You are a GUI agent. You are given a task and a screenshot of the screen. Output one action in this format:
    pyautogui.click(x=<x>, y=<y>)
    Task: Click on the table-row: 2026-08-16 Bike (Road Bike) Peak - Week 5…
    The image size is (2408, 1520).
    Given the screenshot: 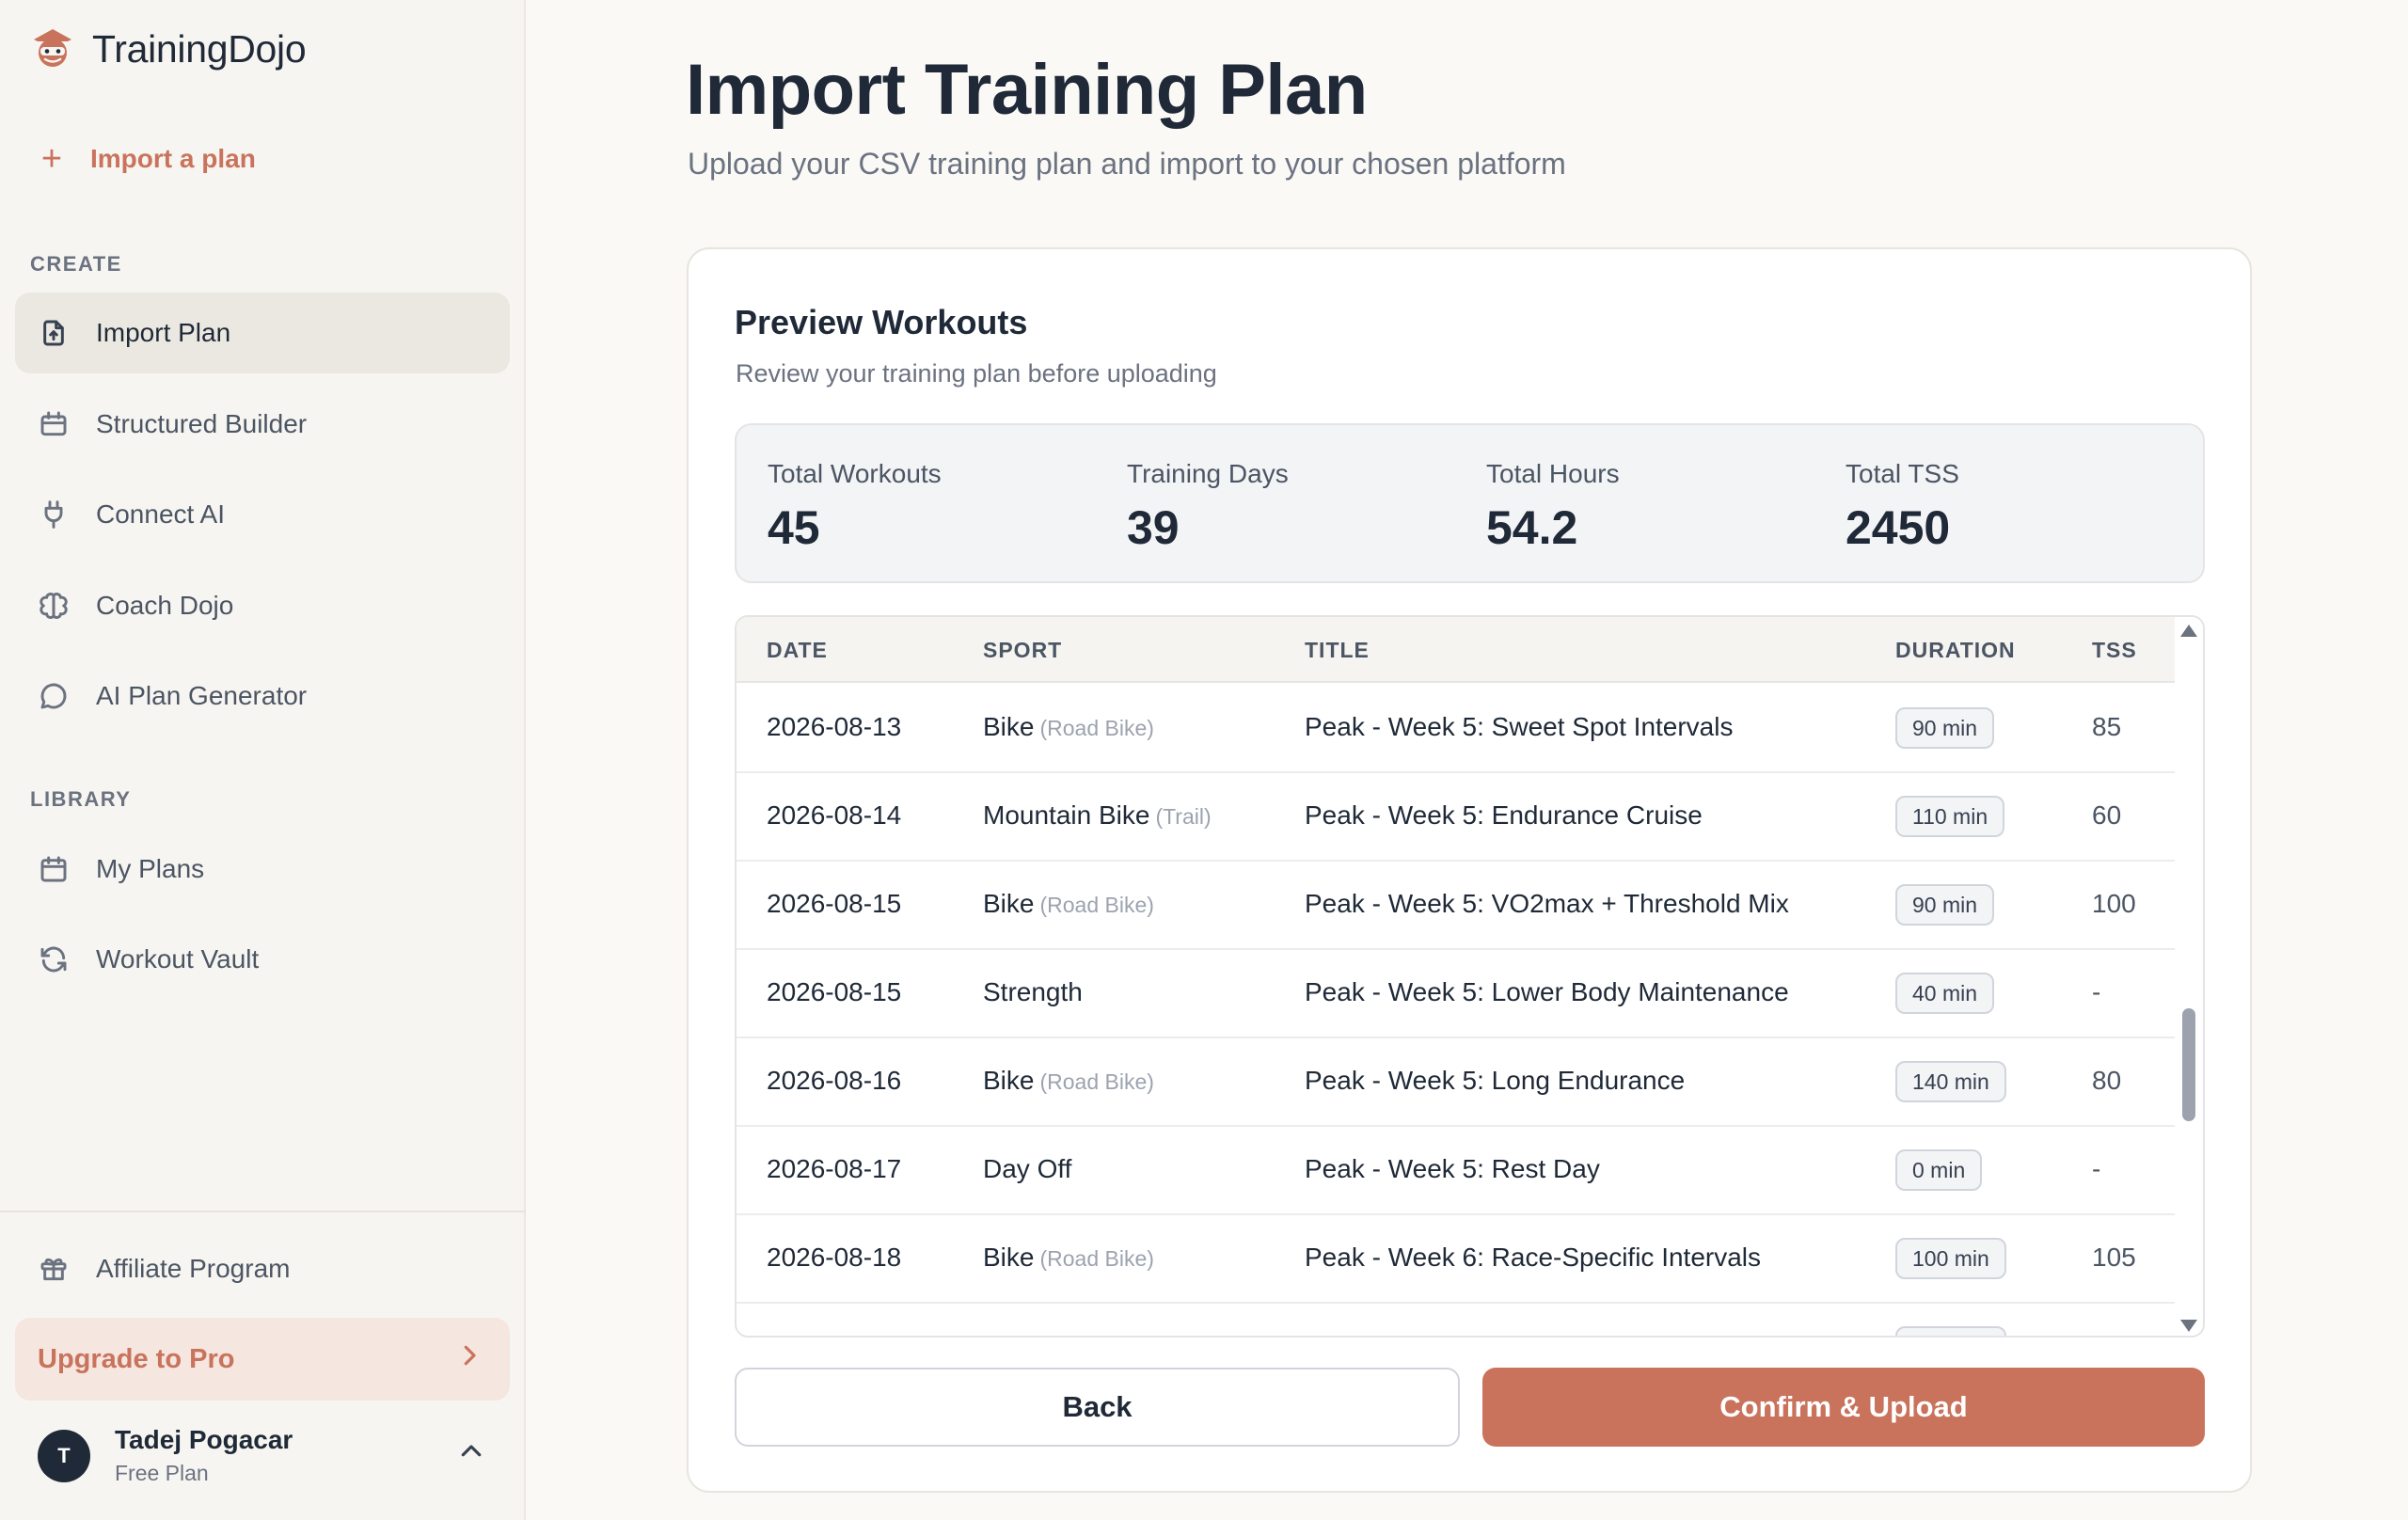 What is the action you would take?
    pyautogui.click(x=1456, y=1082)
    